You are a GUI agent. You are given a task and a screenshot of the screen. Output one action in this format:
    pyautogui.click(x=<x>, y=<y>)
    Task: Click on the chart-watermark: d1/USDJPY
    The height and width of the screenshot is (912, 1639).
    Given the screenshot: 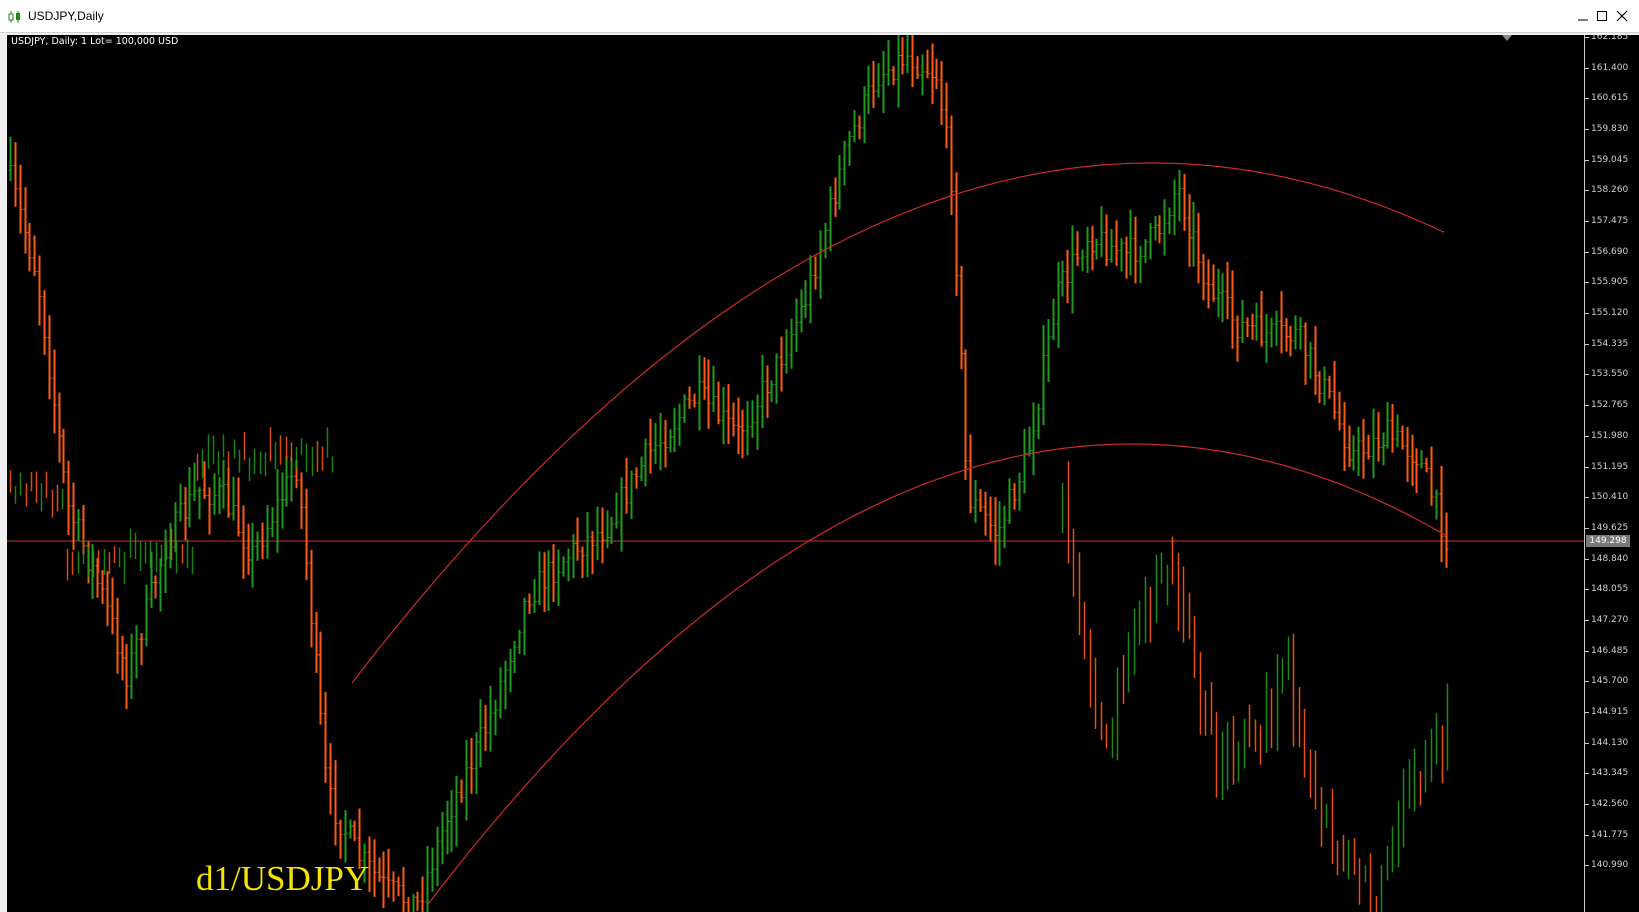 What is the action you would take?
    pyautogui.click(x=283, y=878)
    